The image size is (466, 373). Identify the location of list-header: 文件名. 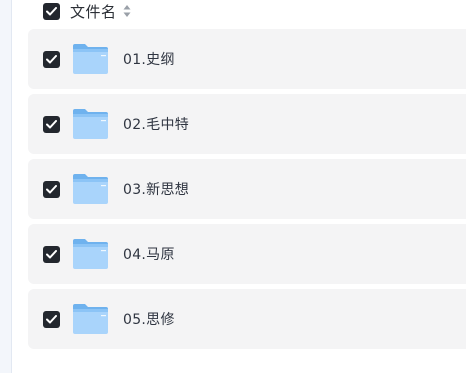
(87, 11).